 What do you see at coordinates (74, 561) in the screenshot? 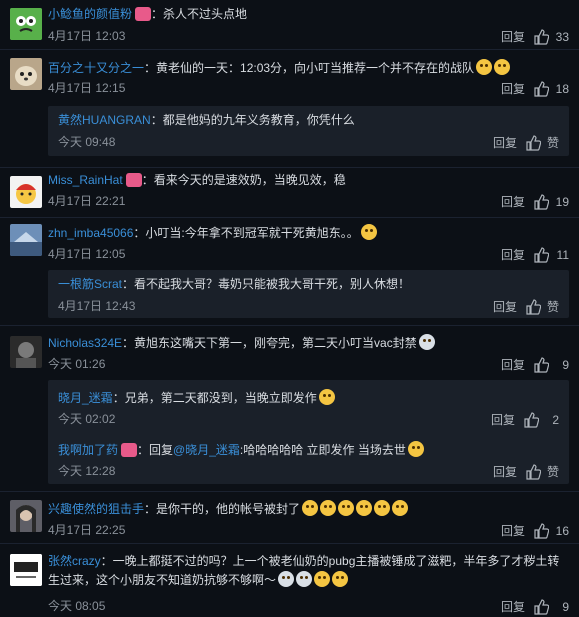
I see `comment-username: 张然crazy` at bounding box center [74, 561].